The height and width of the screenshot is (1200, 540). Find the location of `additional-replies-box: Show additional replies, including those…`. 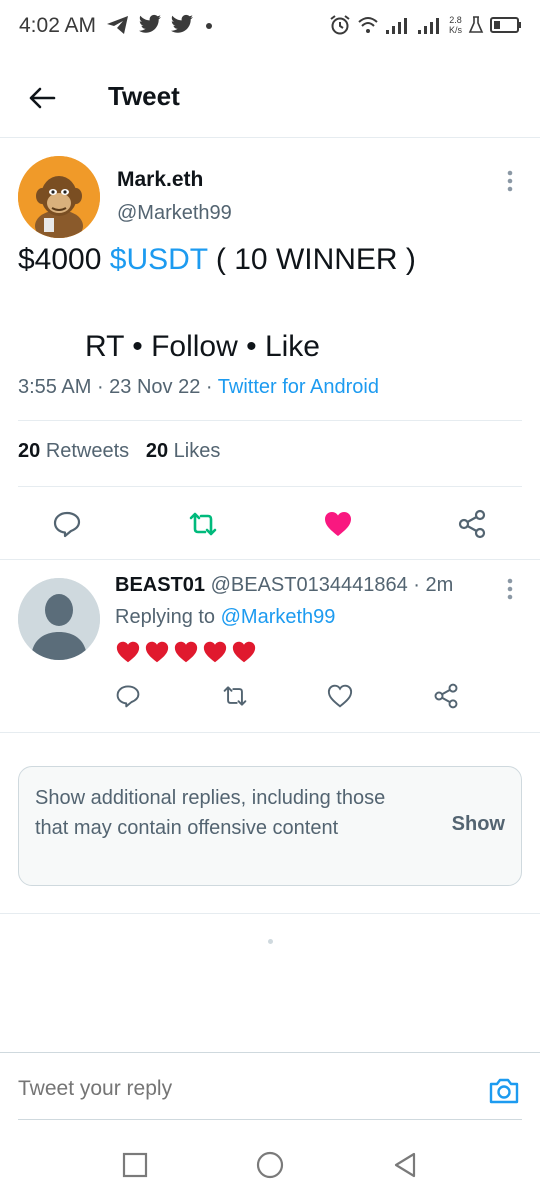

additional-replies-box: Show additional replies, including those… is located at coordinates (270, 826).